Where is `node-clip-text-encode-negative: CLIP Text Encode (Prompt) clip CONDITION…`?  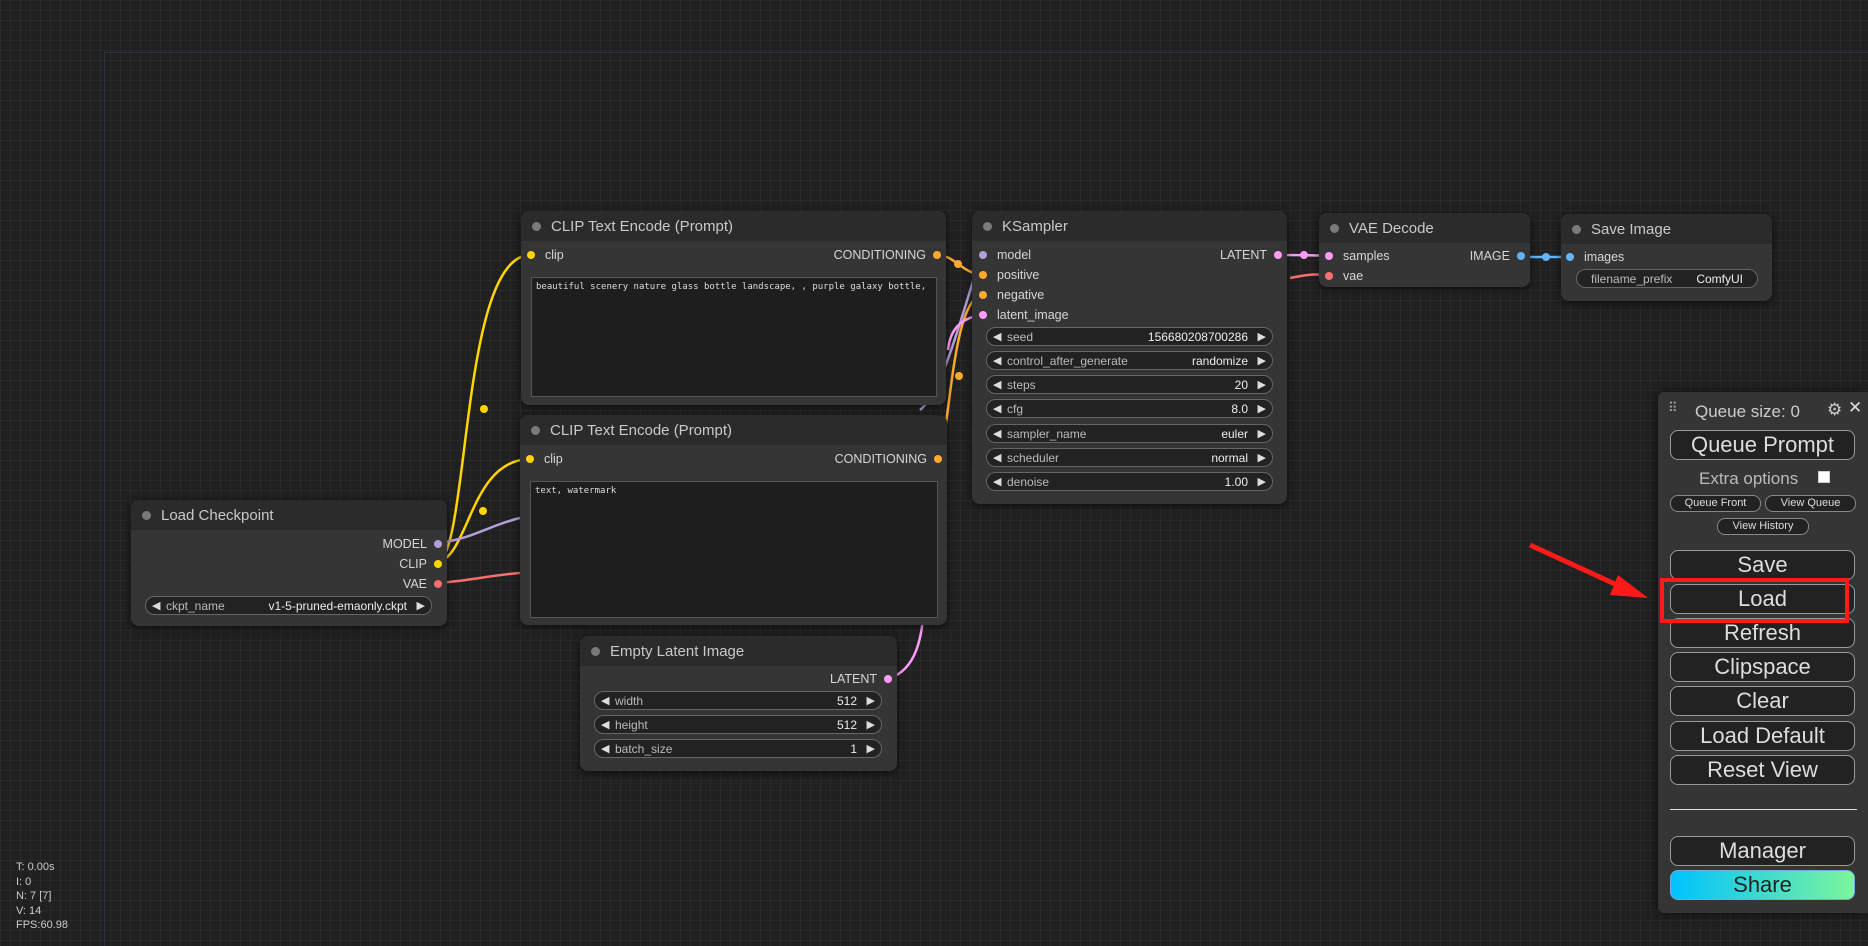
node-clip-text-encode-negative: CLIP Text Encode (Prompt) clip CONDITION… is located at coordinates (733, 520).